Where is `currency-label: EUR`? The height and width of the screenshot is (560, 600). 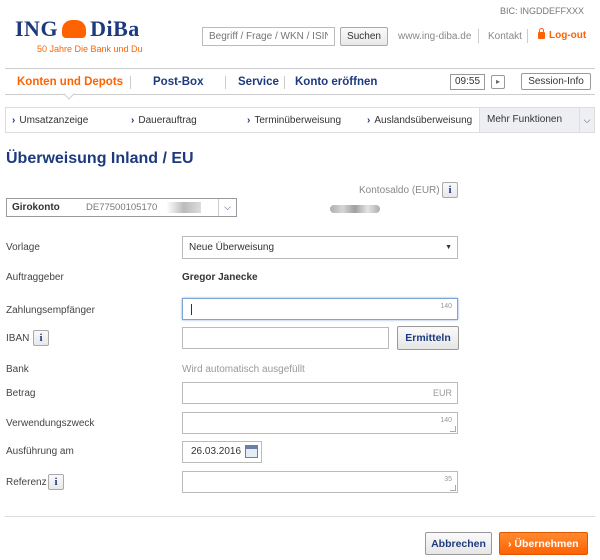
currency-label: EUR is located at coordinates (442, 393).